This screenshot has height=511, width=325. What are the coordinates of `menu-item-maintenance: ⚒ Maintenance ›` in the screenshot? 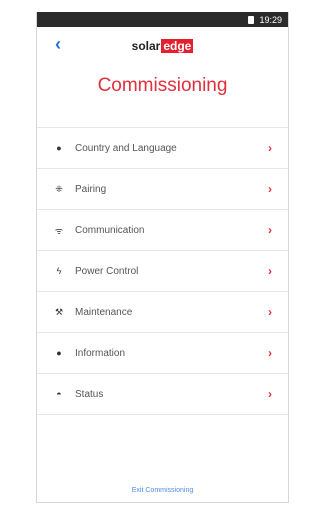 It's located at (162, 311).